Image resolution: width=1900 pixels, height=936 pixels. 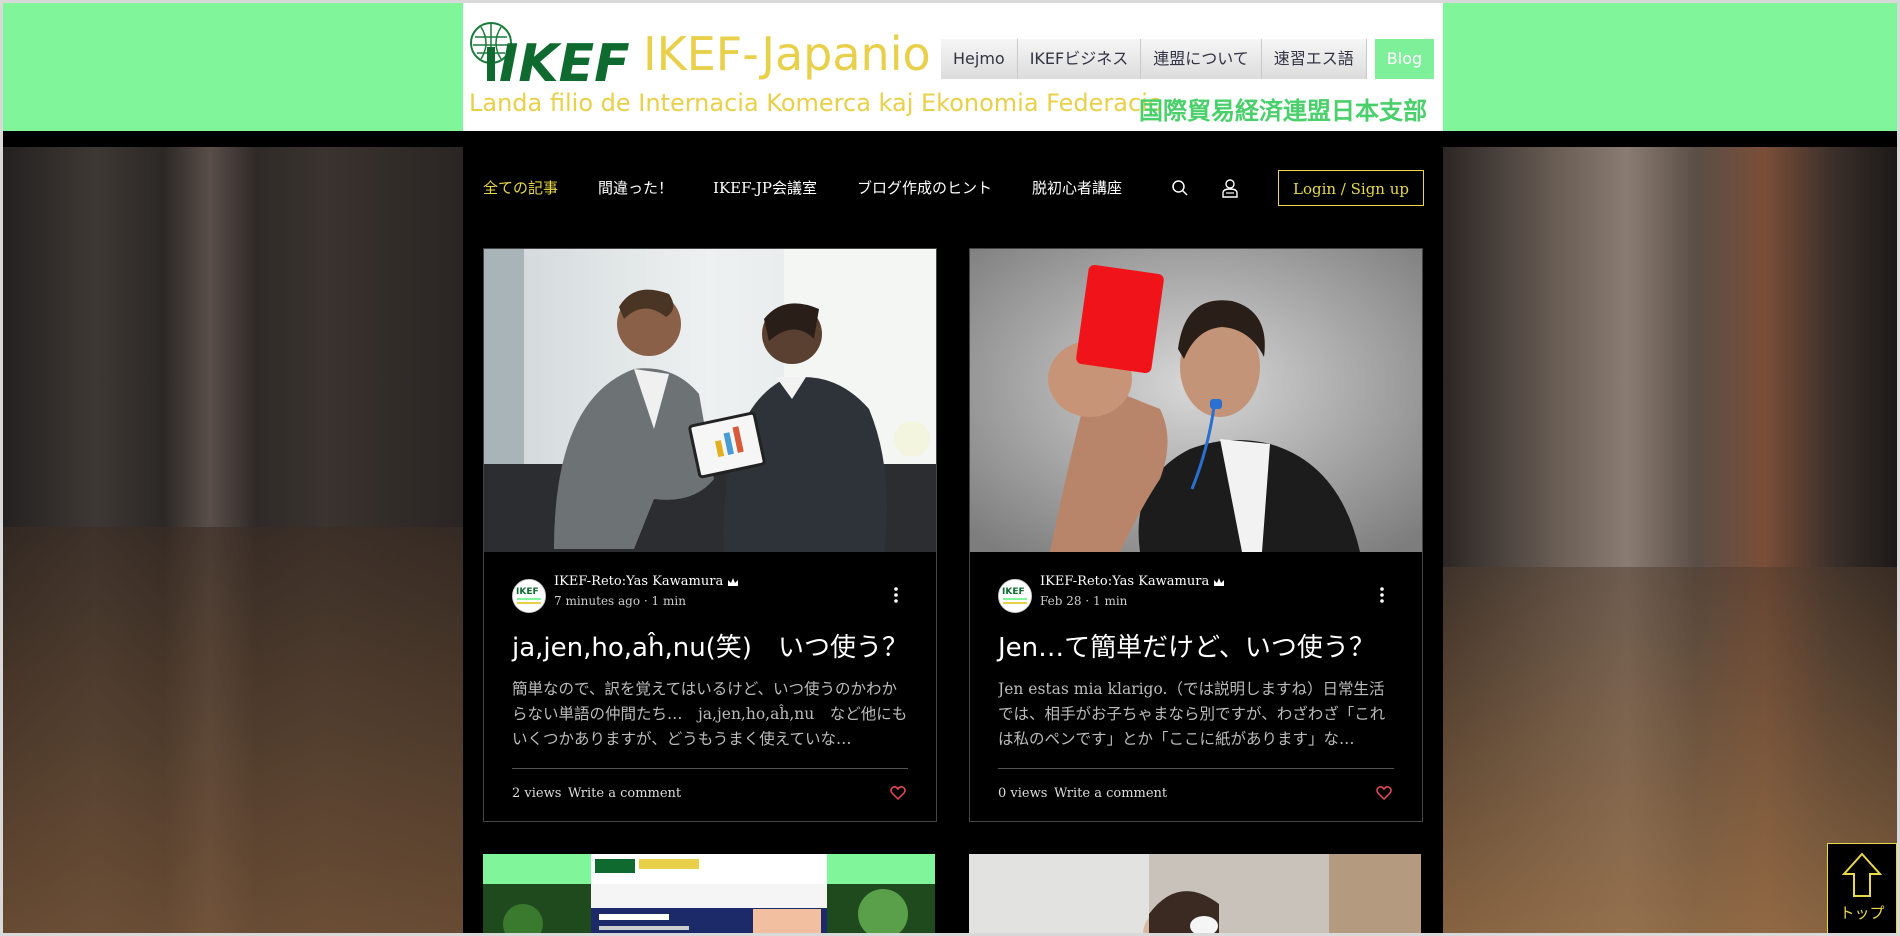 What do you see at coordinates (979, 59) in the screenshot?
I see `nav-item-home: Hejmo` at bounding box center [979, 59].